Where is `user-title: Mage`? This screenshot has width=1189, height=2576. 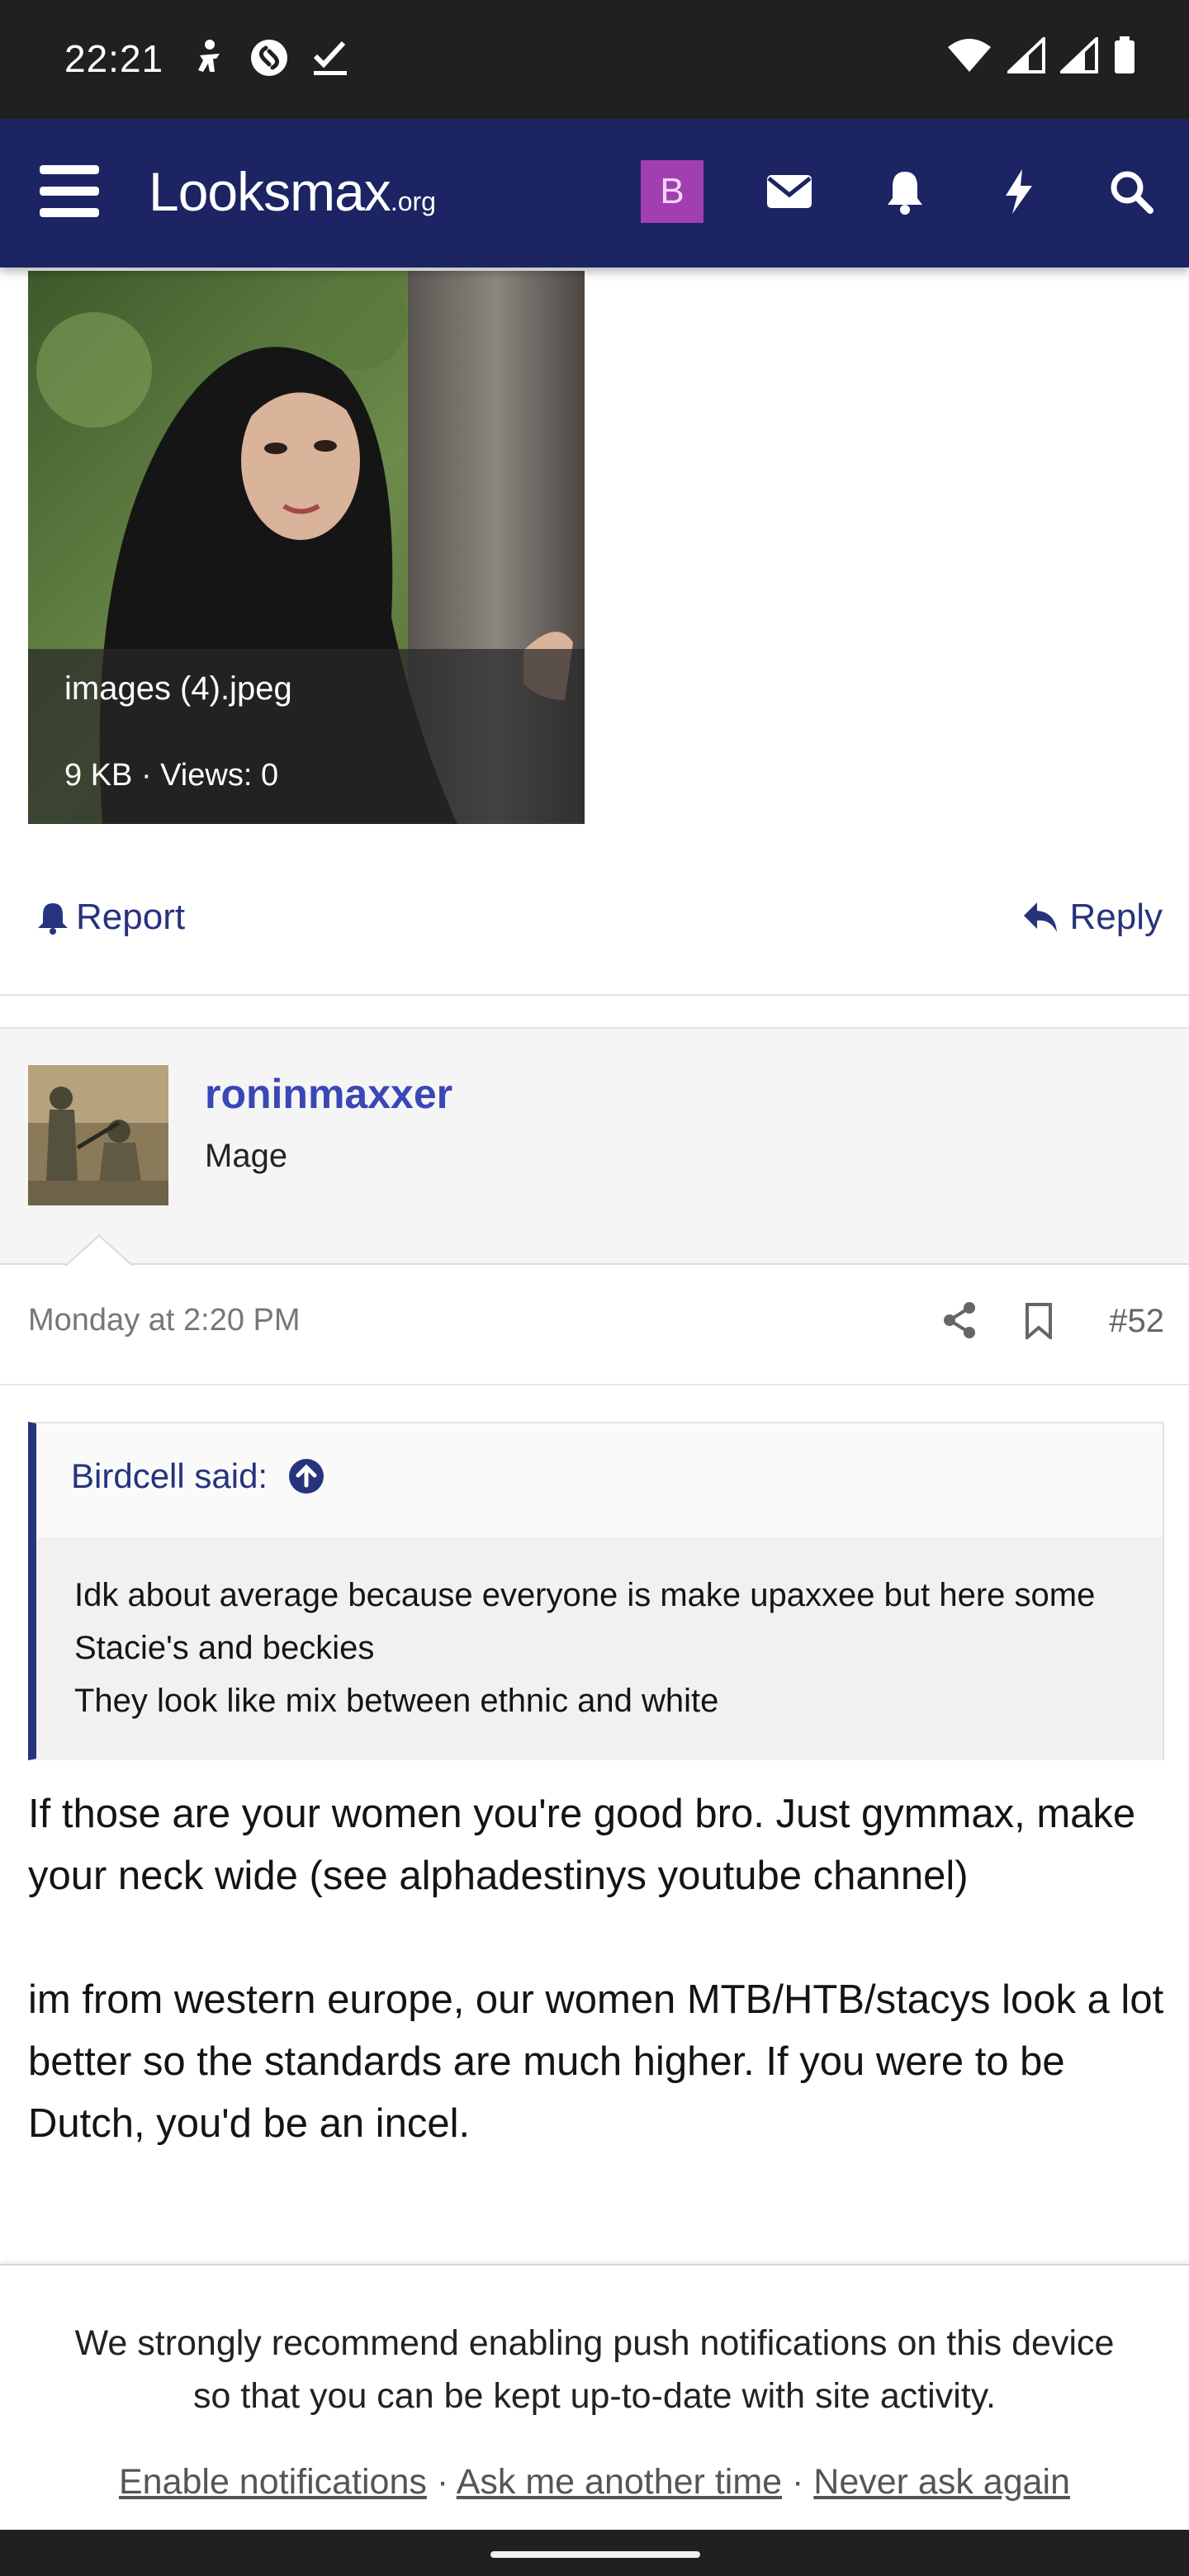
user-title: Mage is located at coordinates (246, 1156).